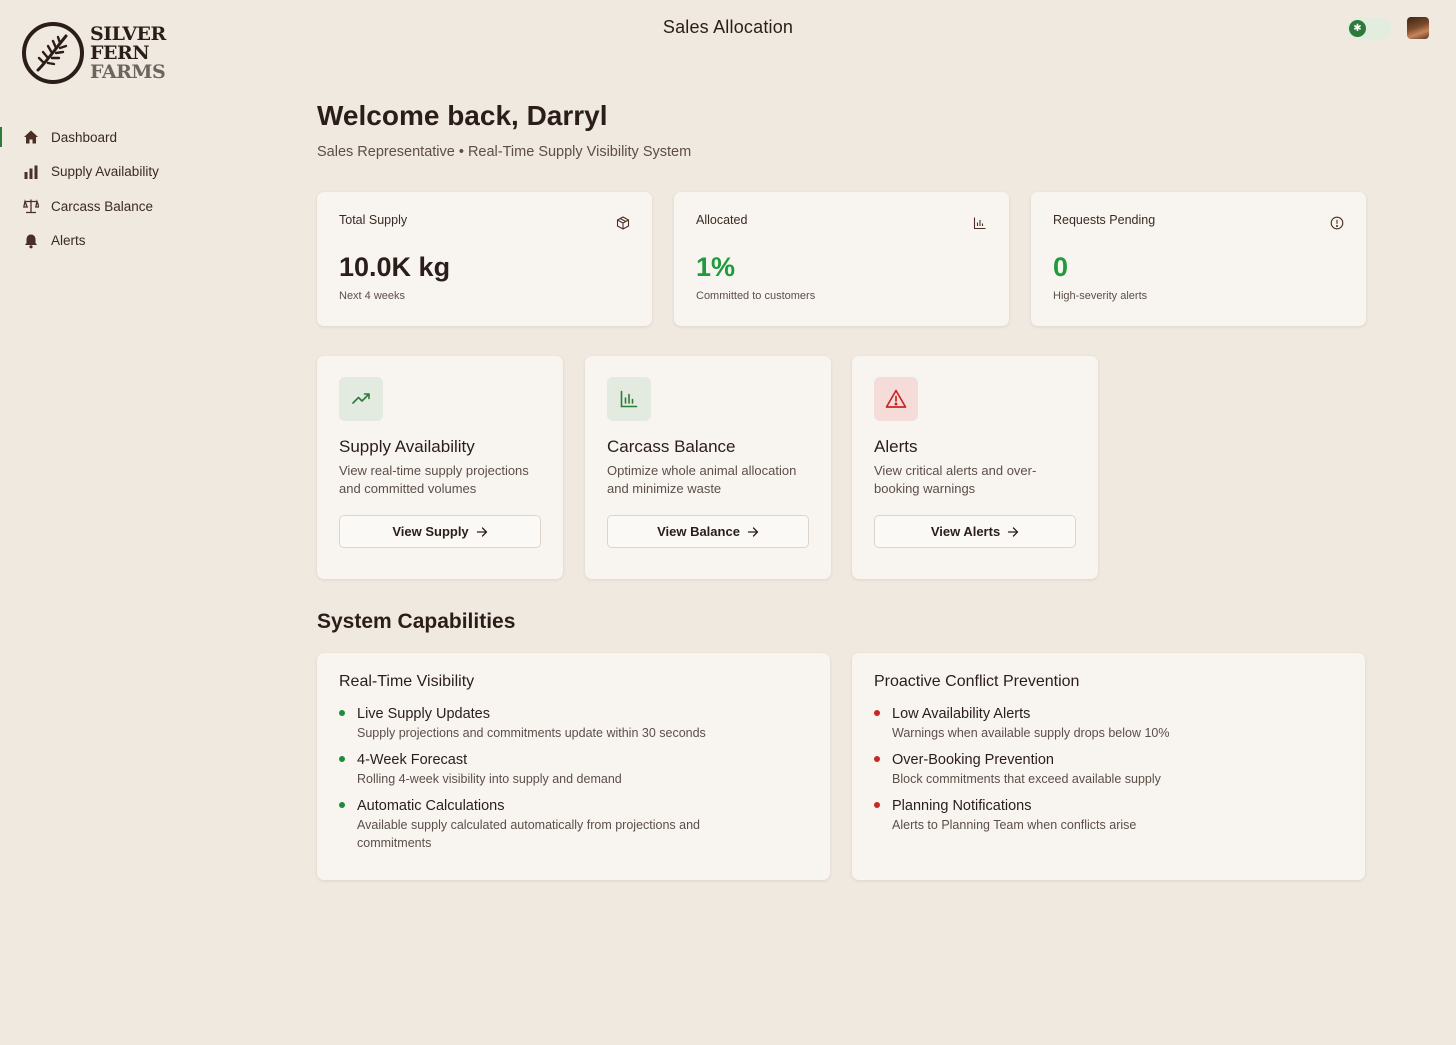 This screenshot has height=1045, width=1456. Describe the element at coordinates (1369, 28) in the screenshot. I see `theme-toggle: ✱` at that location.